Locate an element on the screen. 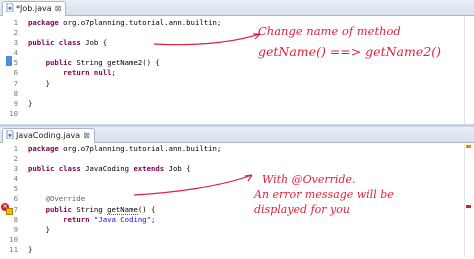 The image size is (474, 259). code-text: return "Java Coding"; is located at coordinates (91, 220).